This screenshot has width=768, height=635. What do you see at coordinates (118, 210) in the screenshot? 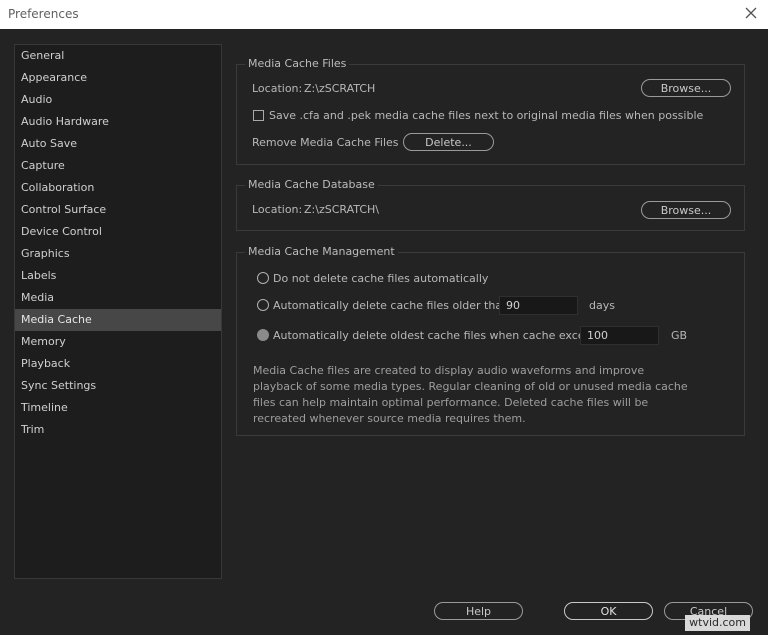
I see `sidebar-item-control-surface: Control Surface` at bounding box center [118, 210].